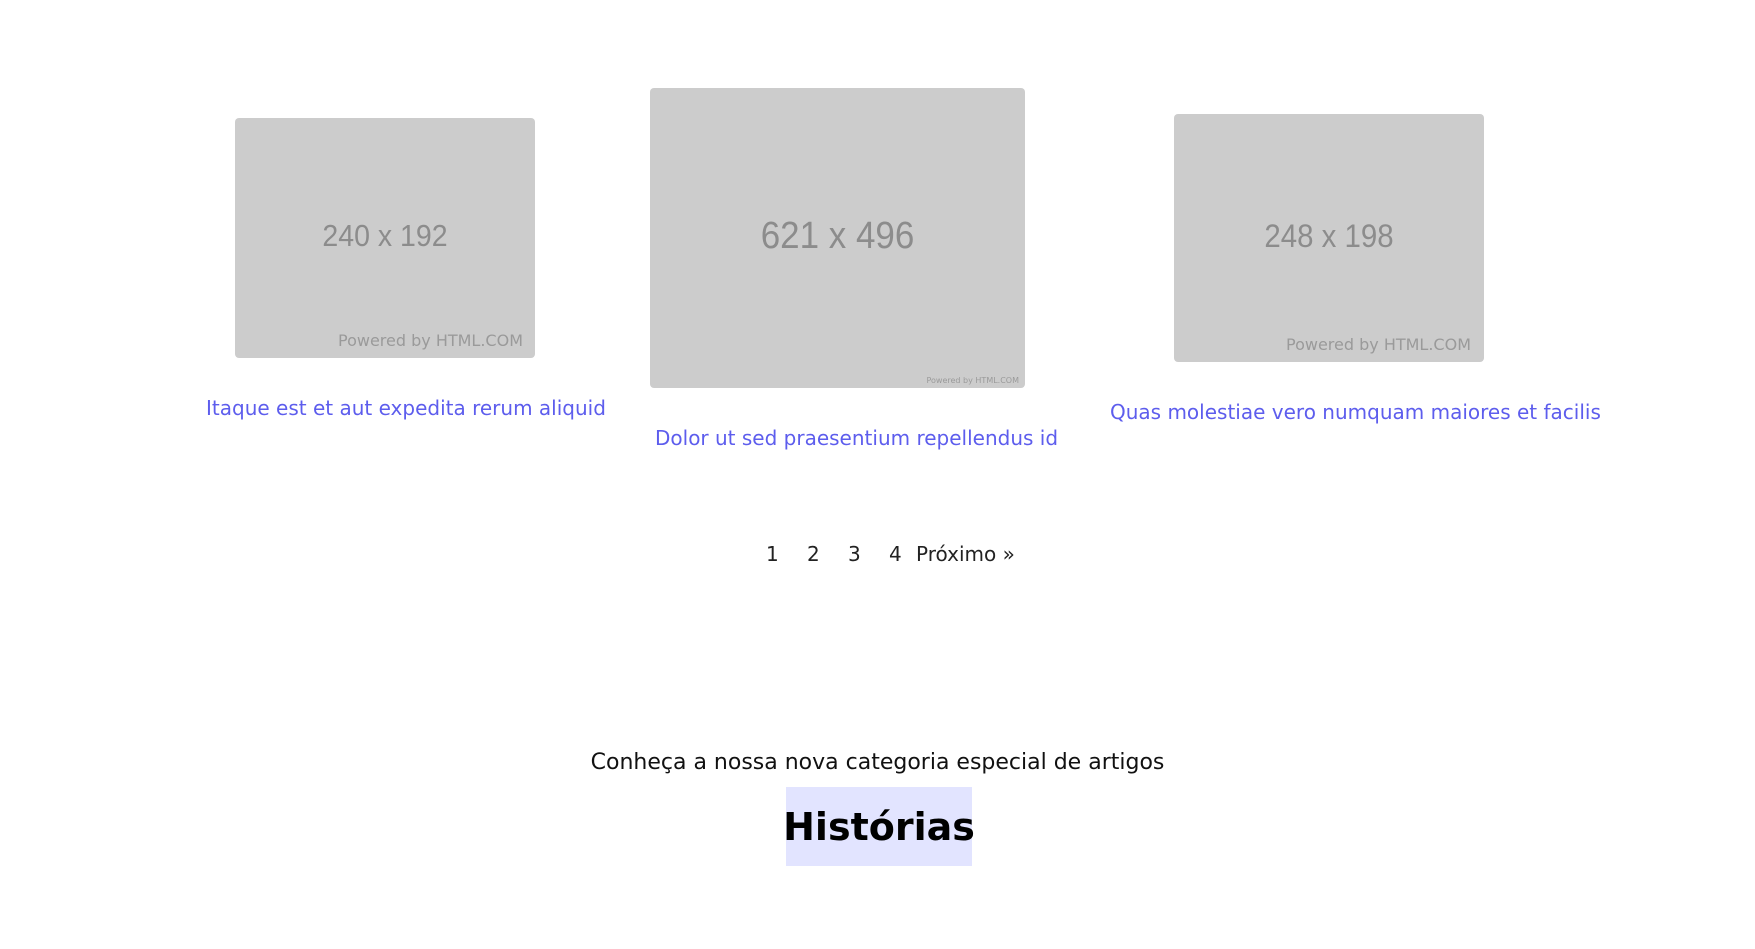  What do you see at coordinates (868, 554) in the screenshot?
I see `page-link-3: 3` at bounding box center [868, 554].